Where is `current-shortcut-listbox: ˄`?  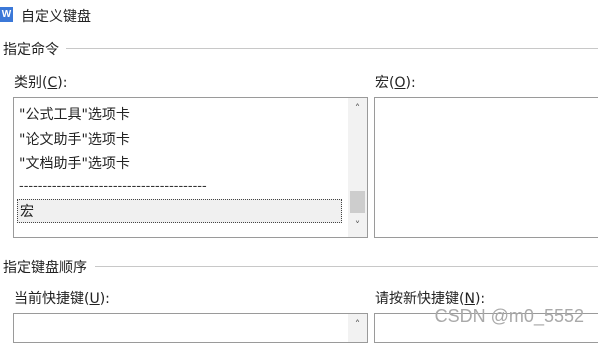
current-shortcut-listbox: ˄ is located at coordinates (190, 328).